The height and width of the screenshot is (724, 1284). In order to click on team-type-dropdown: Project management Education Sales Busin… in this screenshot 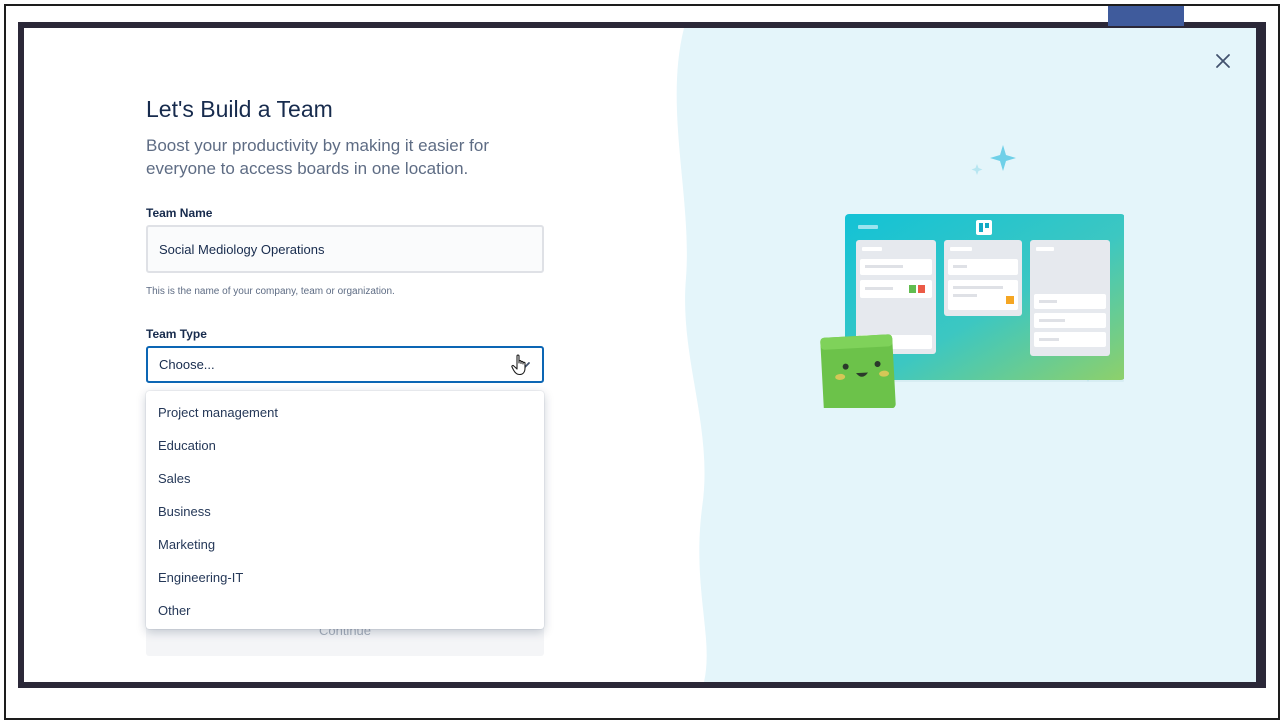, I will do `click(345, 510)`.